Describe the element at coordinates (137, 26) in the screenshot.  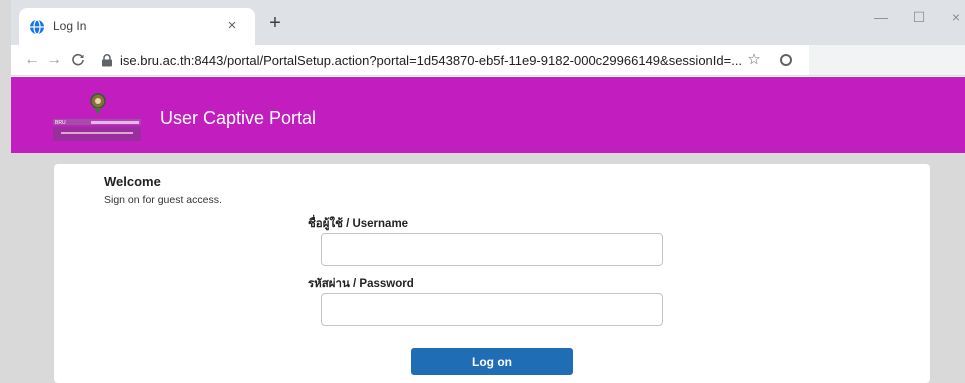
I see `browser-tab: Log In ×` at that location.